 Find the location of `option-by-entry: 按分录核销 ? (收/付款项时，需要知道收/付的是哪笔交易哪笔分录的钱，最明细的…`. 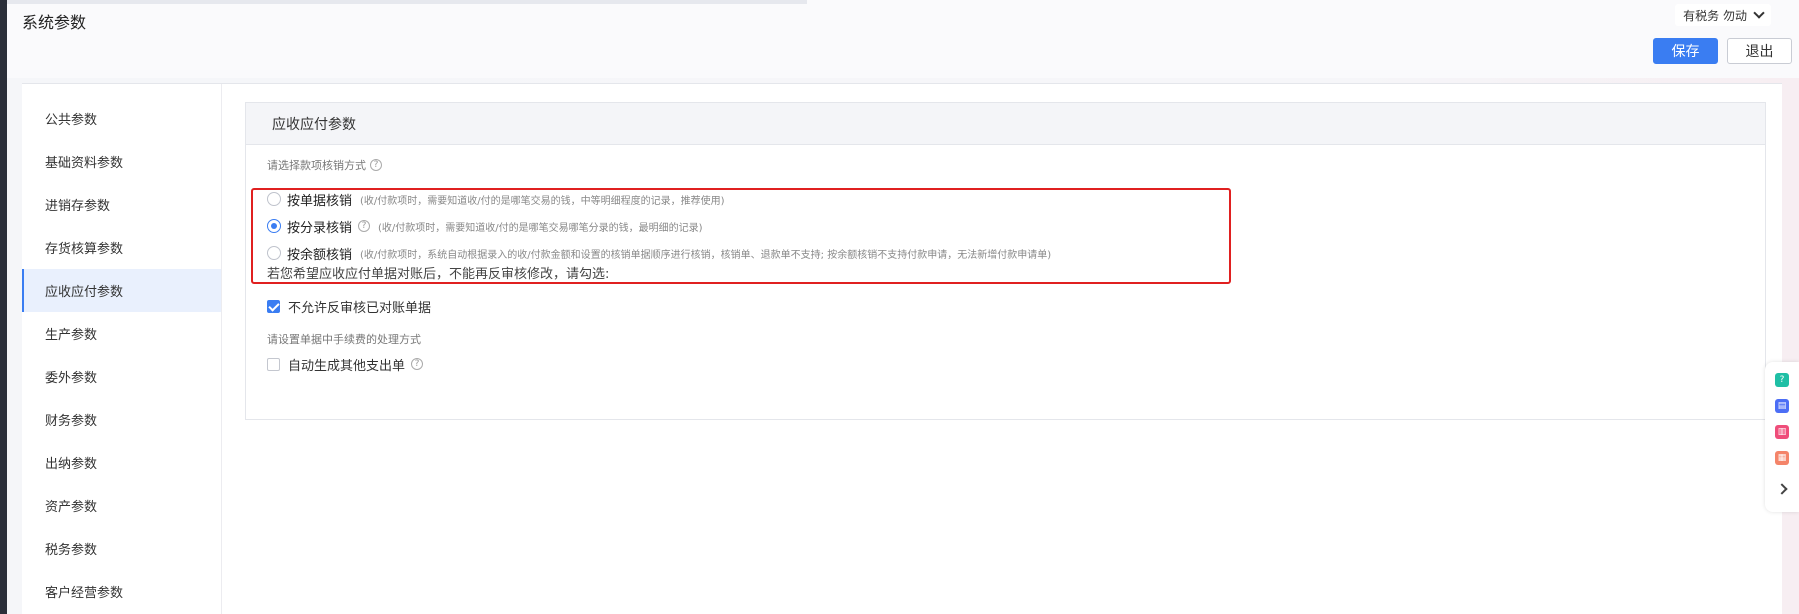

option-by-entry: 按分录核销 ? (收/付款项时，需要知道收/付的是哪笔交易哪笔分录的钱，最明细的… is located at coordinates (485, 226).